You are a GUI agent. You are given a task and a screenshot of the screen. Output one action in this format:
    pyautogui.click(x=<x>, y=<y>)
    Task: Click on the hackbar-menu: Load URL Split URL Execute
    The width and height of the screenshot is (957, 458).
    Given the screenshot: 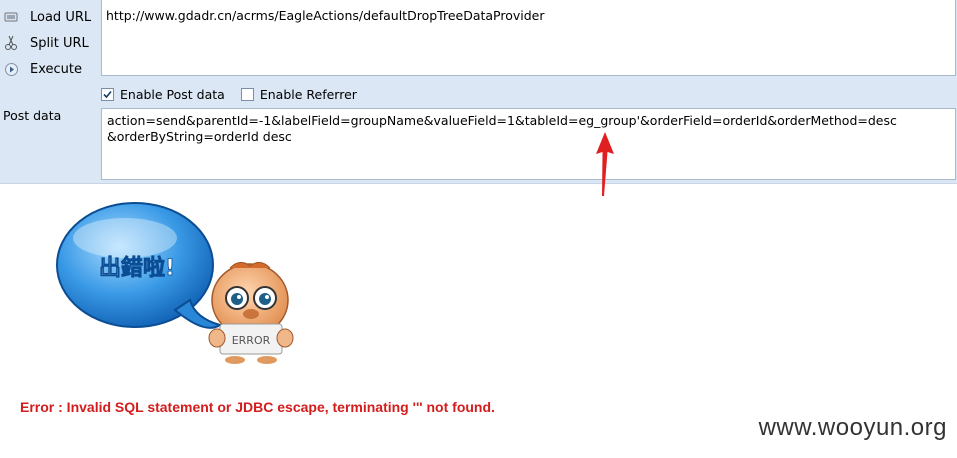 What is the action you would take?
    pyautogui.click(x=49, y=43)
    